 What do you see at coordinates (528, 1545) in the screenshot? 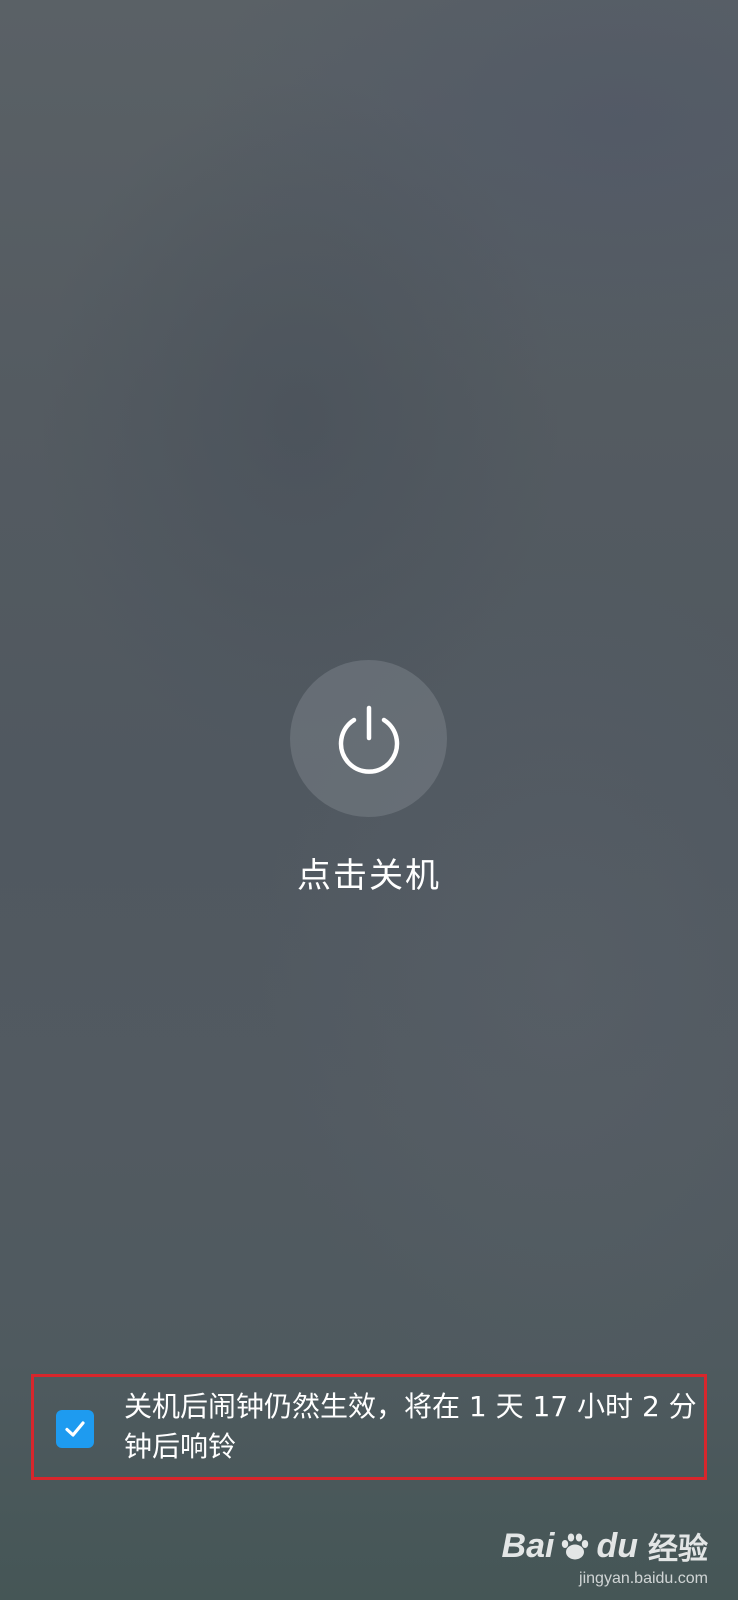
I see `watermark-brand-left: Bai` at bounding box center [528, 1545].